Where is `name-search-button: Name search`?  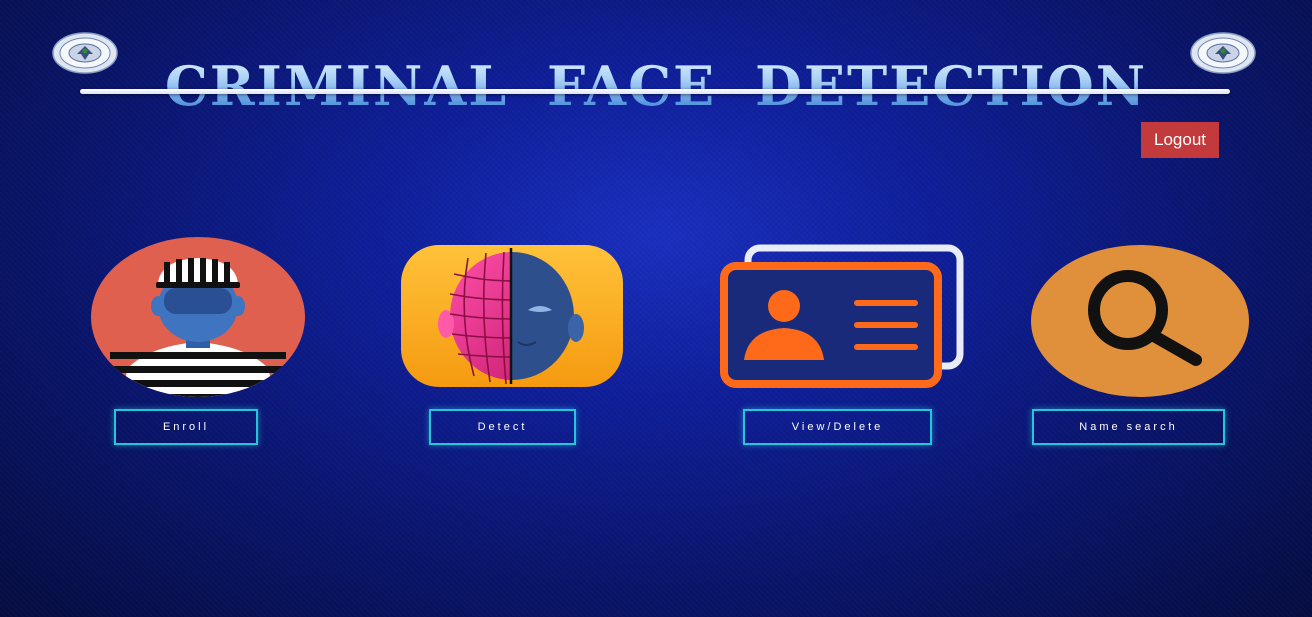 name-search-button: Name search is located at coordinates (1128, 427).